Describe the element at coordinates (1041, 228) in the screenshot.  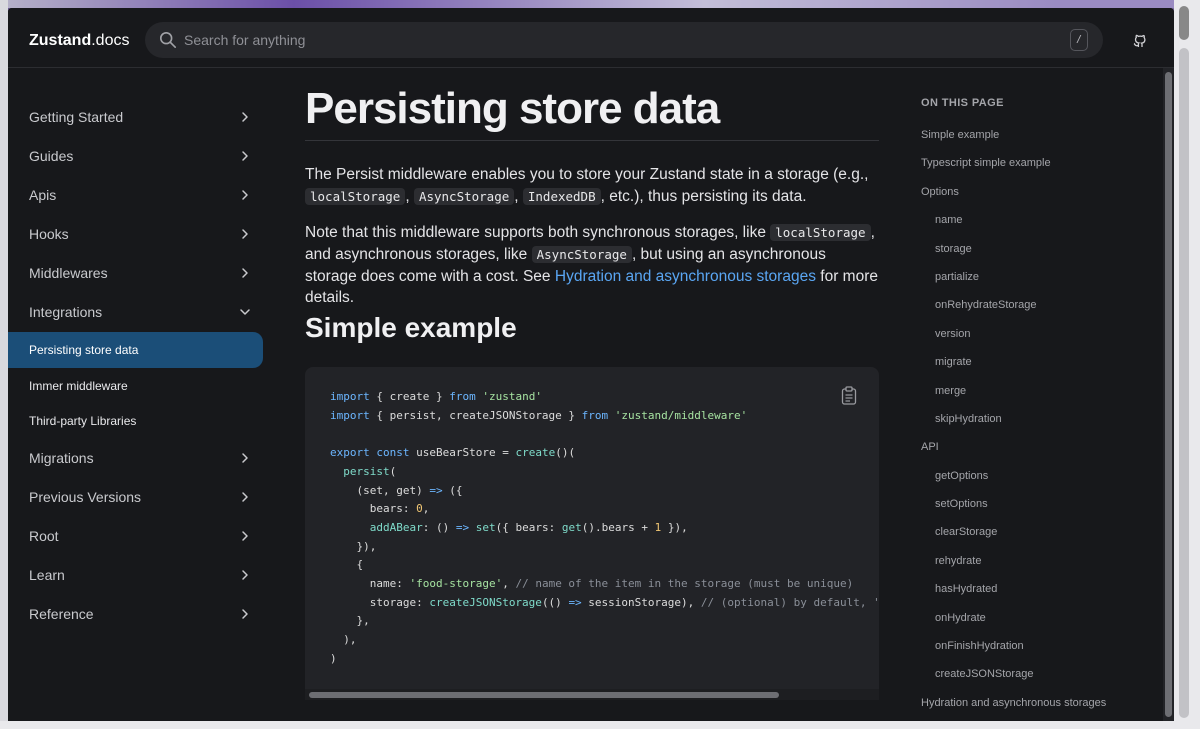
I see `toc-link-name: name` at that location.